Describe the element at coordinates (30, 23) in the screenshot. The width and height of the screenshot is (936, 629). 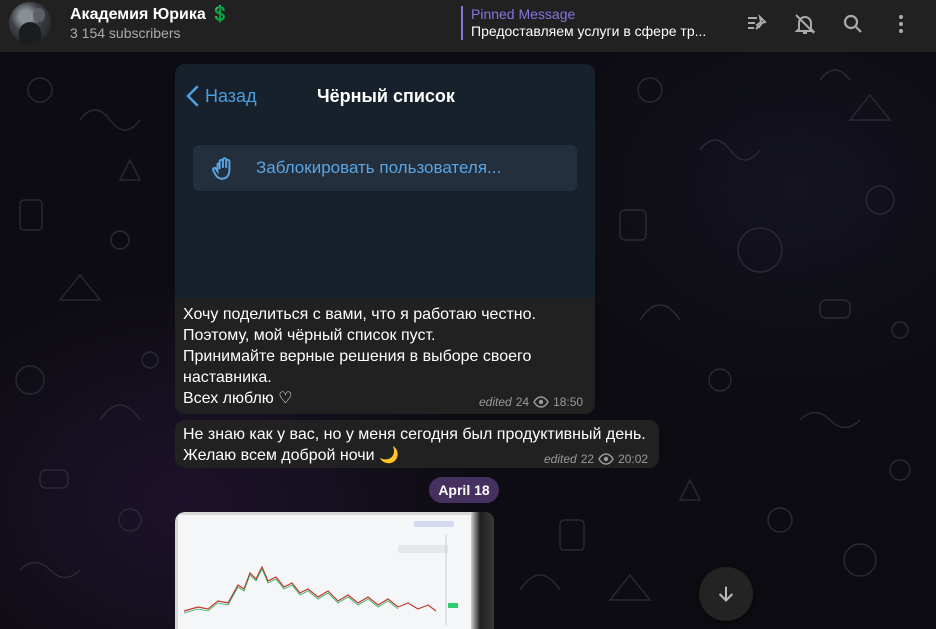
I see `channel-avatar` at that location.